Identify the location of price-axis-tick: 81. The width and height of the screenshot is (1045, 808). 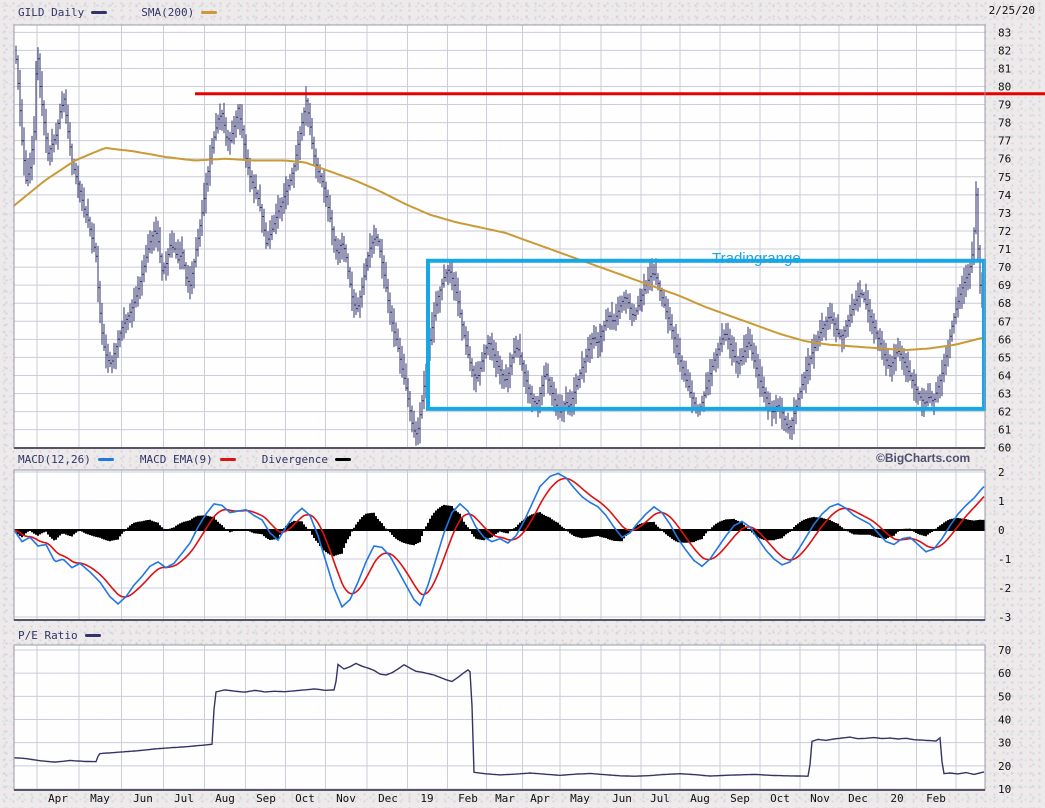
(1004, 68).